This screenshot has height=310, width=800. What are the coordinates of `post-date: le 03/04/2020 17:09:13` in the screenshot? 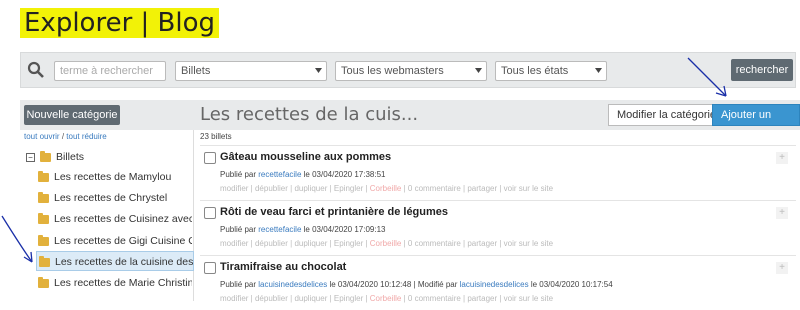 It's located at (344, 229).